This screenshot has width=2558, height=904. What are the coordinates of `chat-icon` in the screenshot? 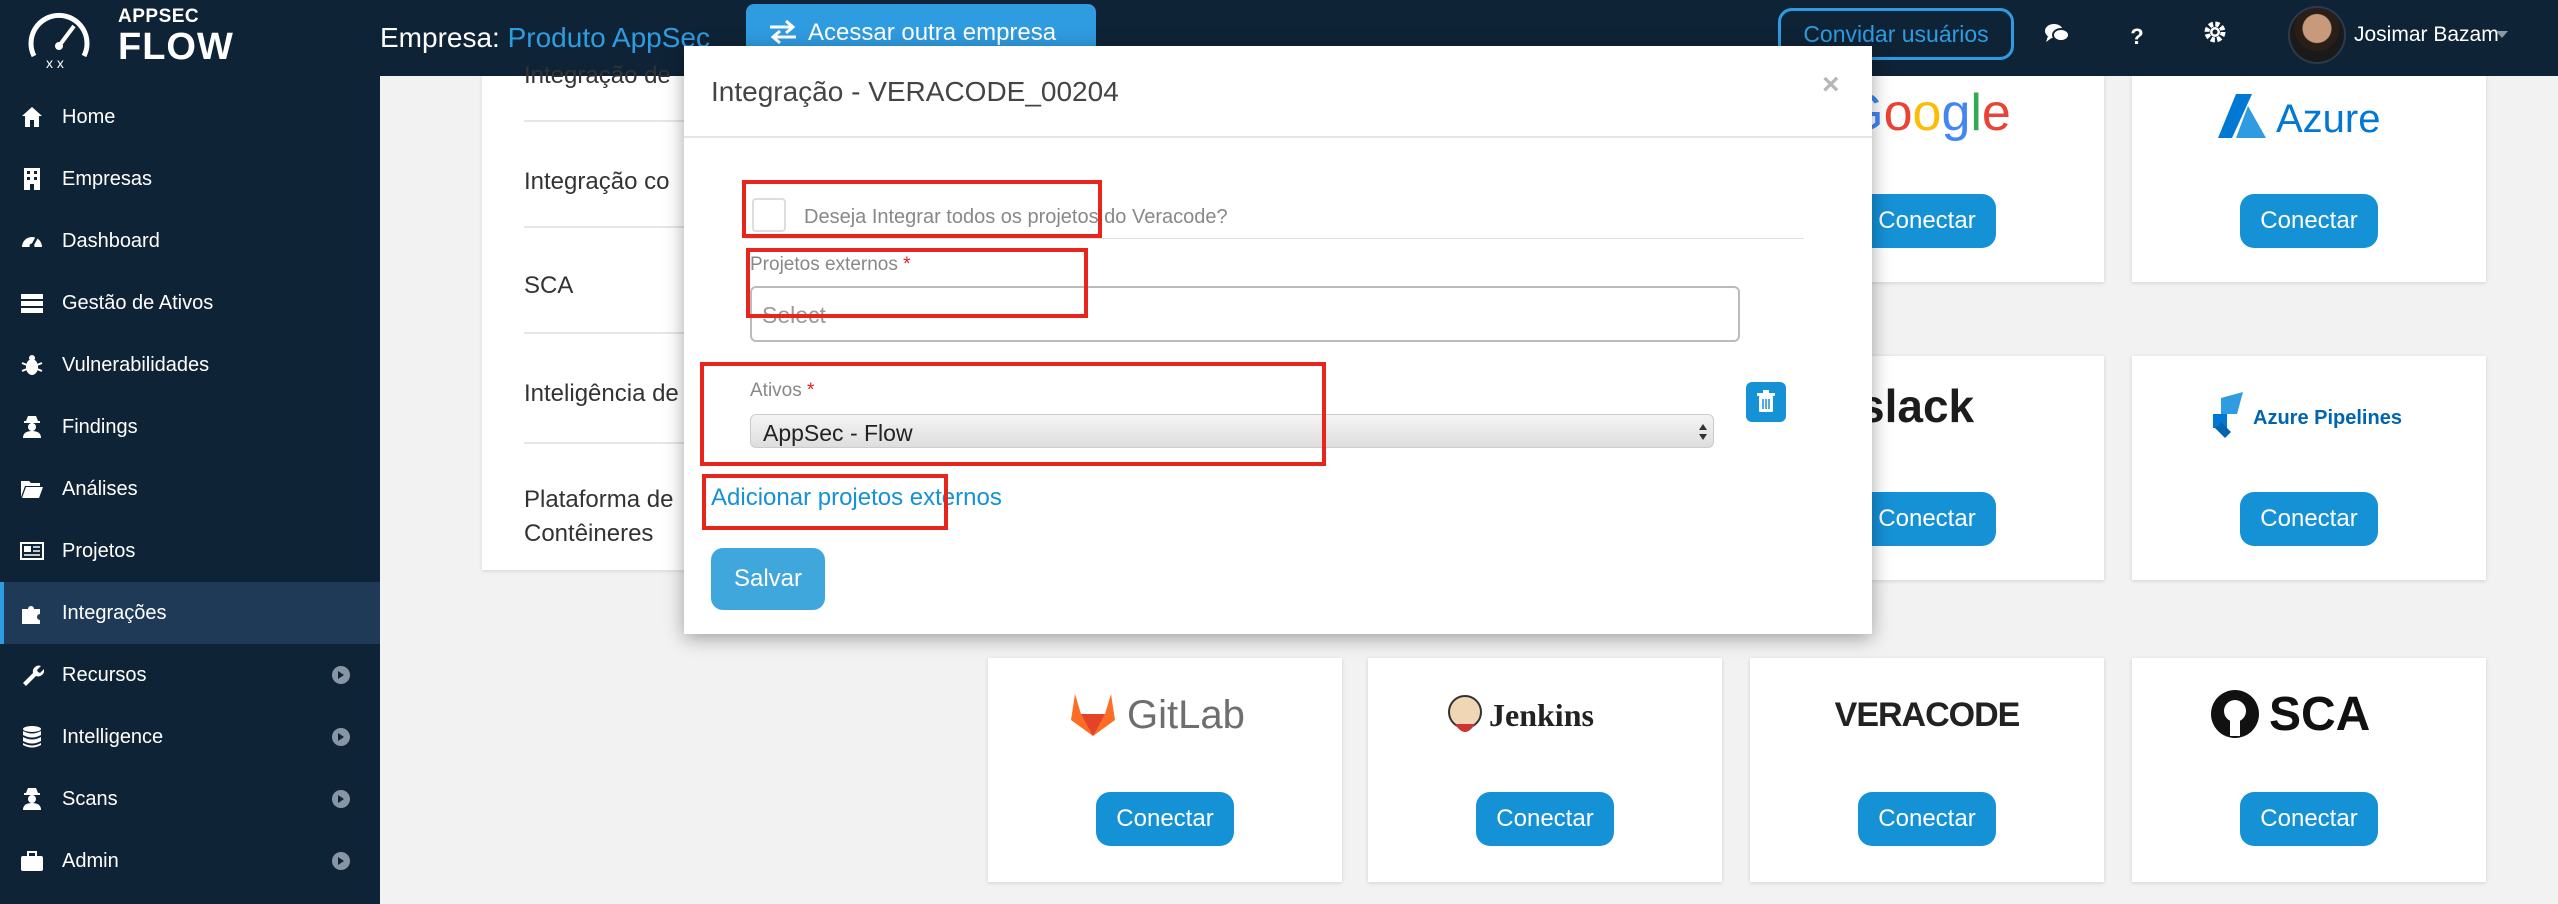 It's located at (2057, 37).